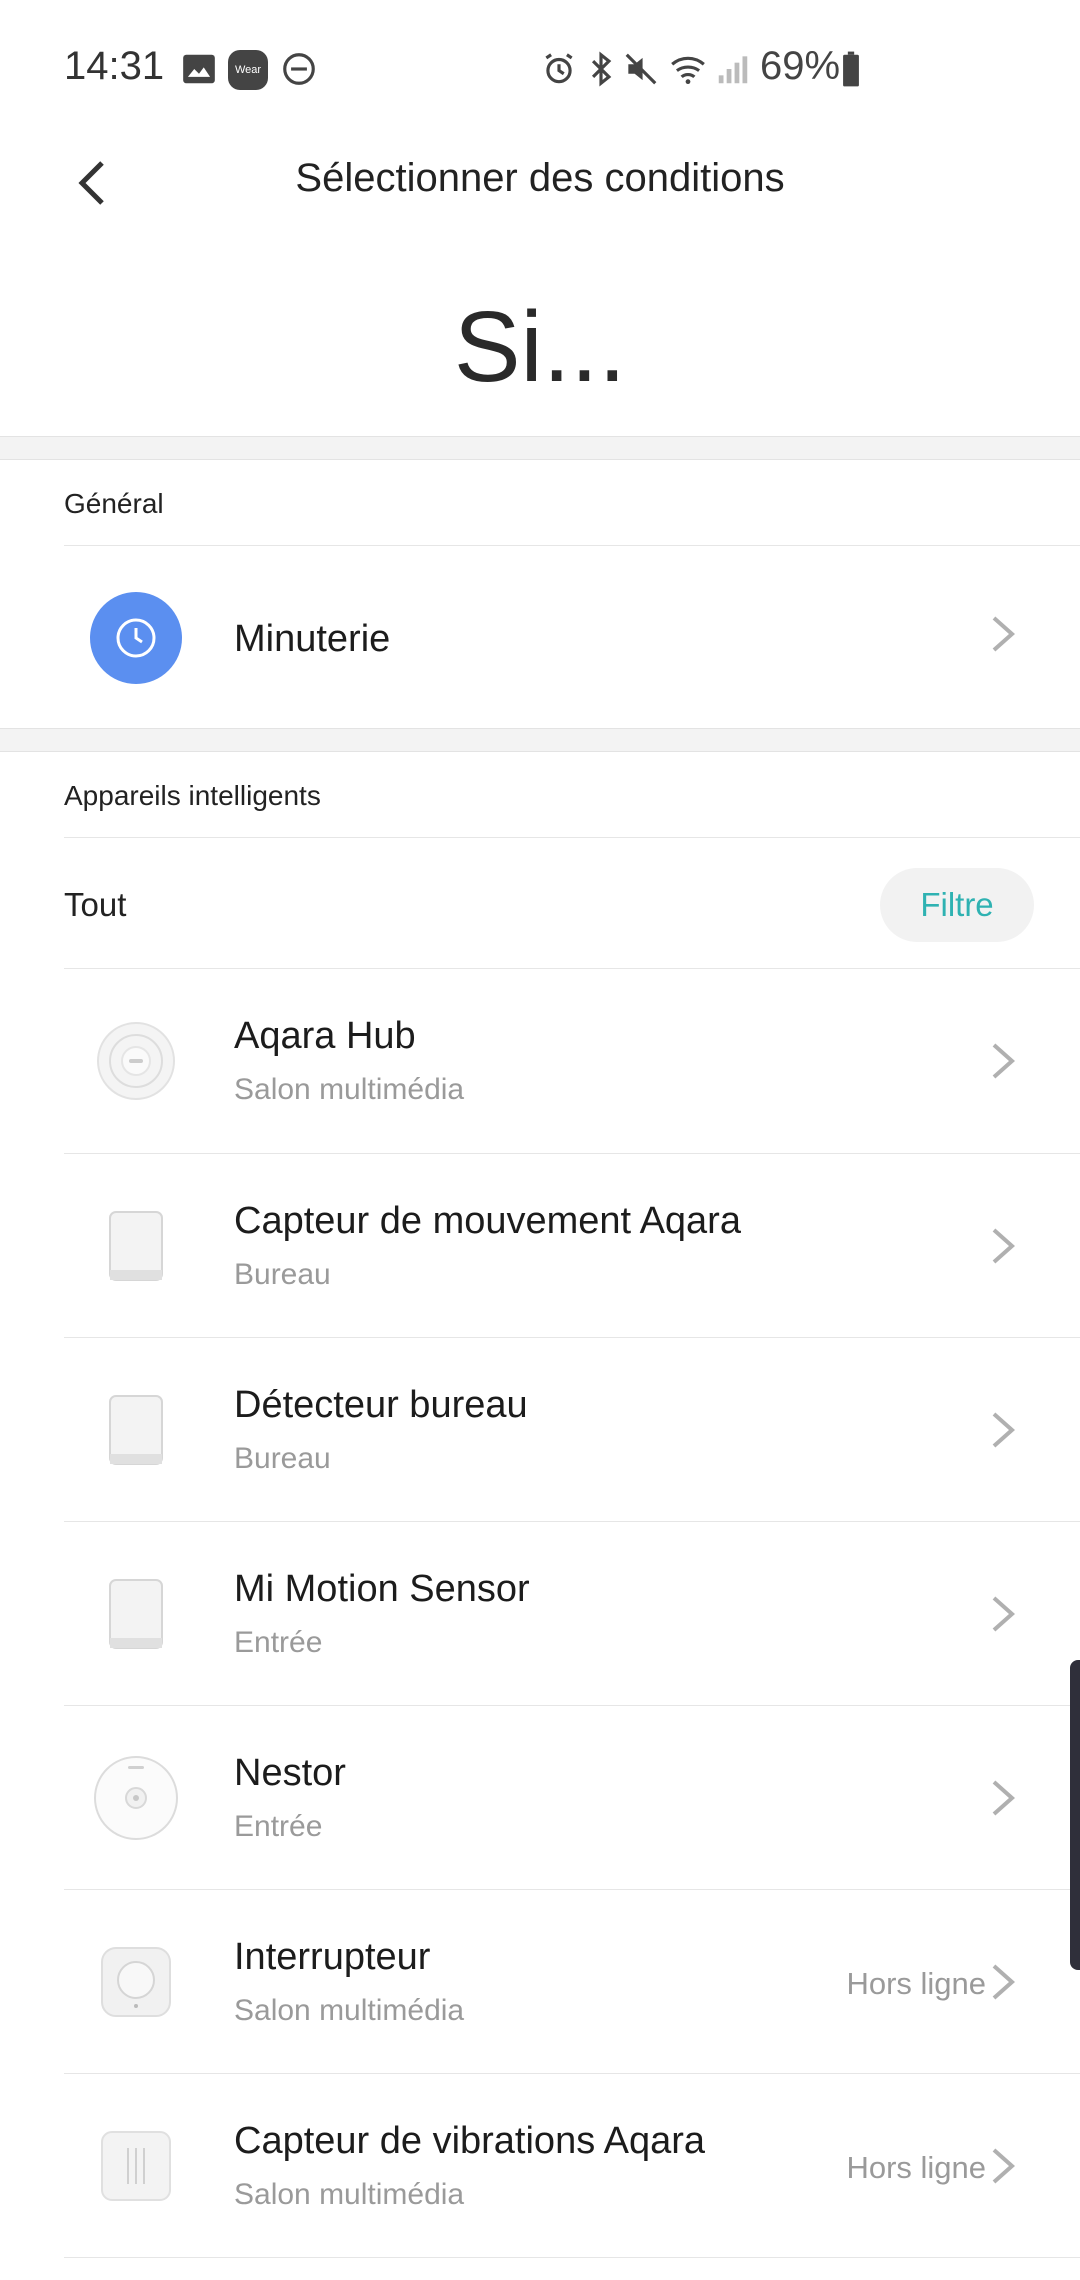 This screenshot has width=1080, height=2280. What do you see at coordinates (114, 66) in the screenshot?
I see `status-time: 14:31` at bounding box center [114, 66].